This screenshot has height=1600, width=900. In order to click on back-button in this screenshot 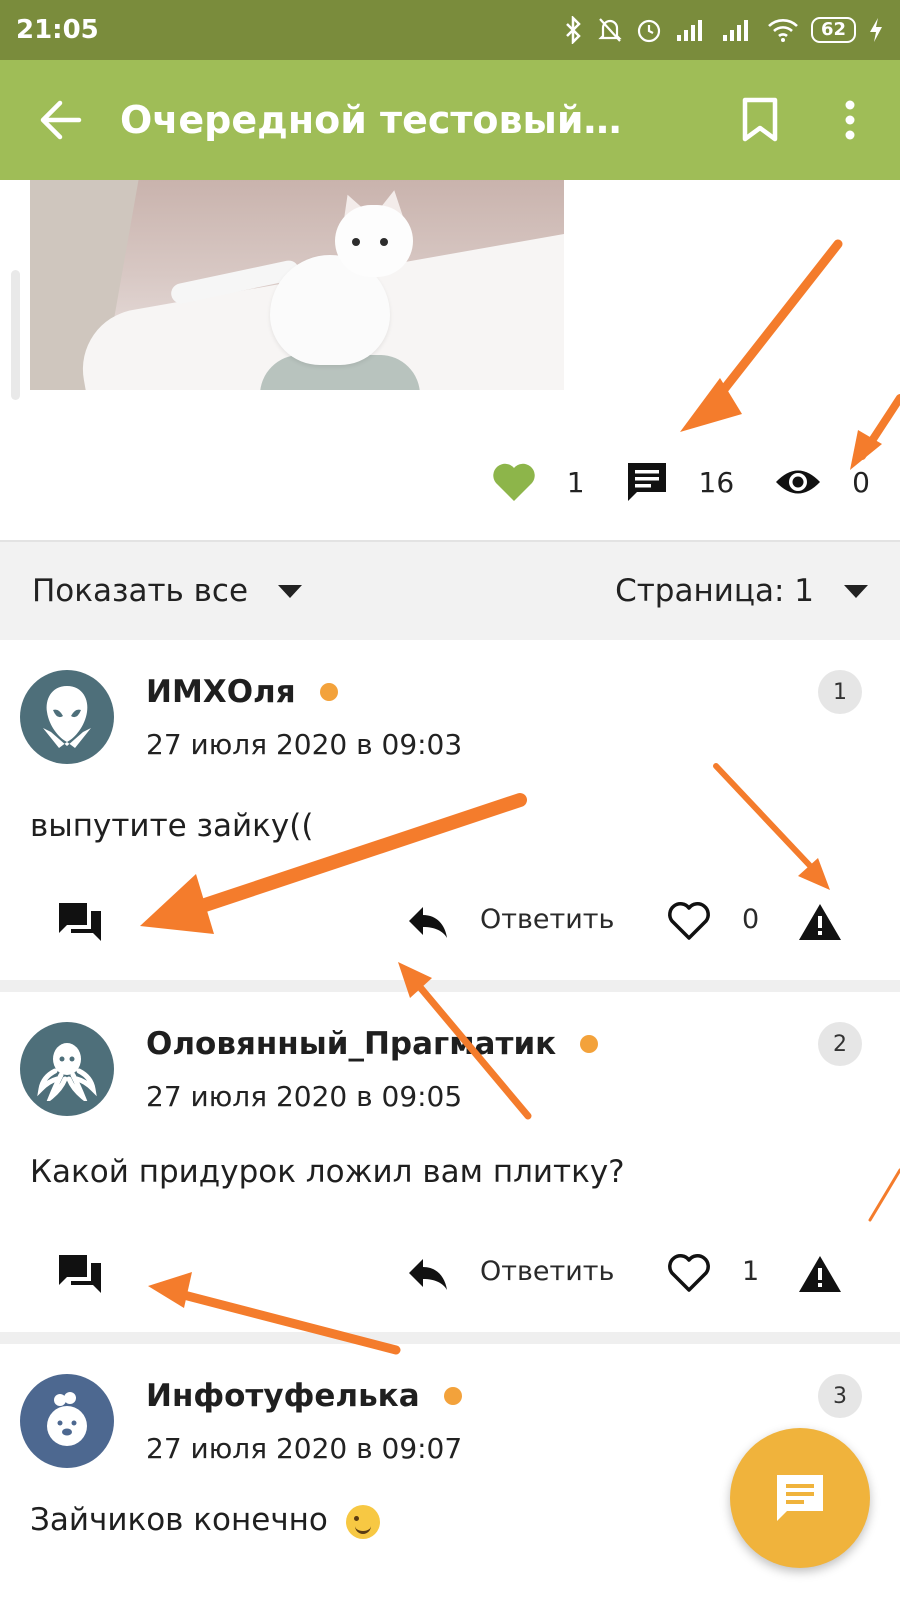, I will do `click(60, 120)`.